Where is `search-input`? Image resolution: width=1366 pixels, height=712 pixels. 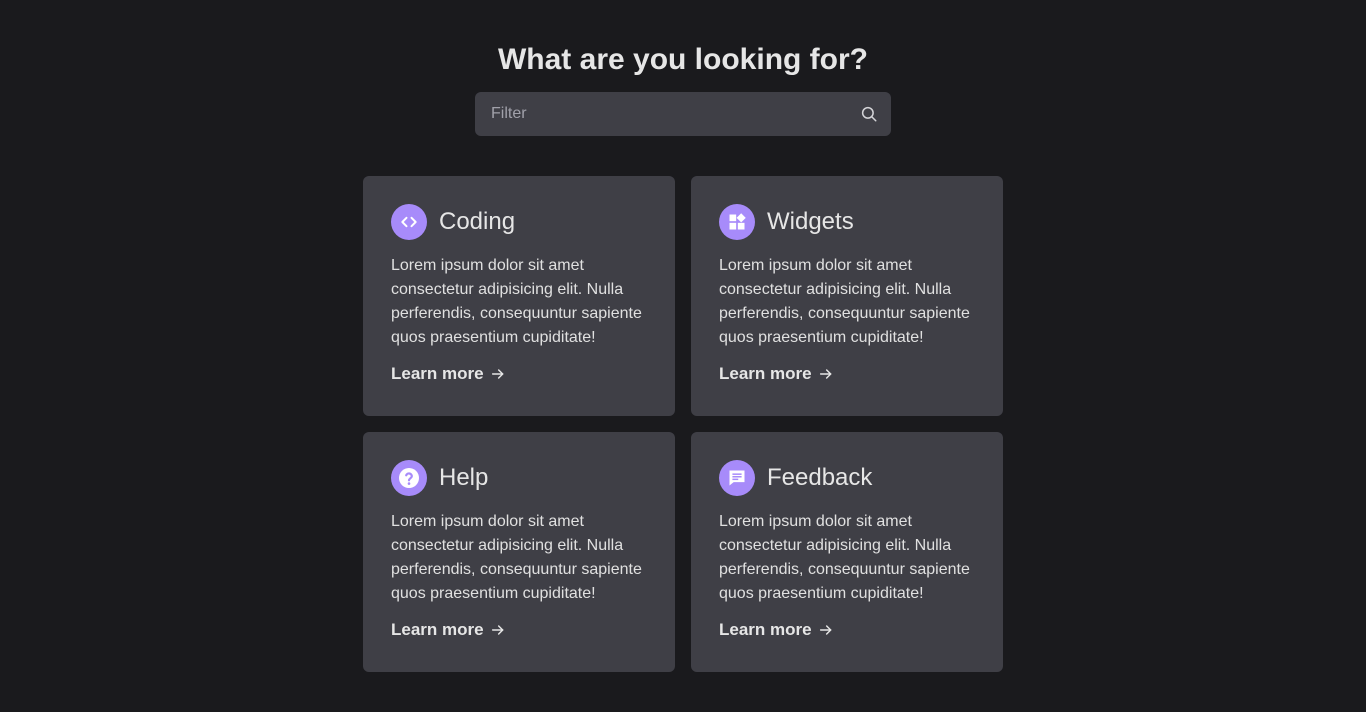
search-input is located at coordinates (660, 114).